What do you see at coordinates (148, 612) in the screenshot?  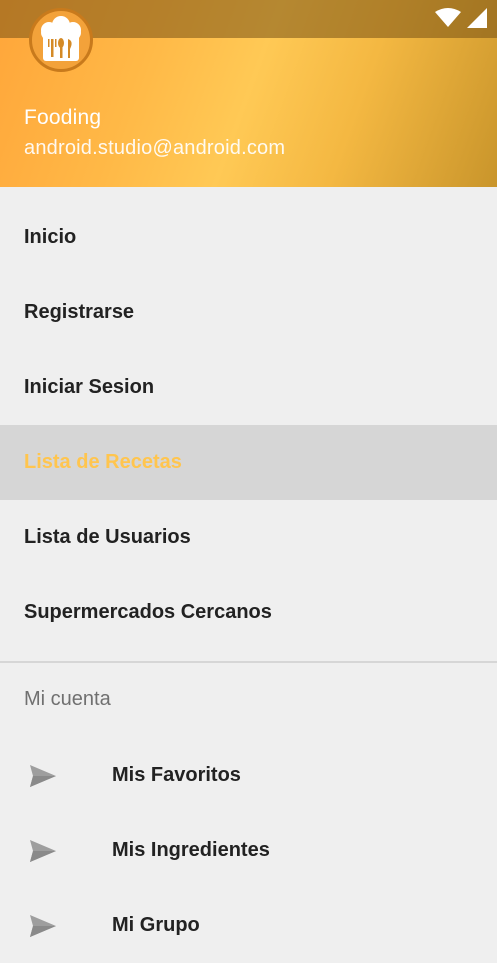 I see `menu-item-label: Supermercados Cercanos` at bounding box center [148, 612].